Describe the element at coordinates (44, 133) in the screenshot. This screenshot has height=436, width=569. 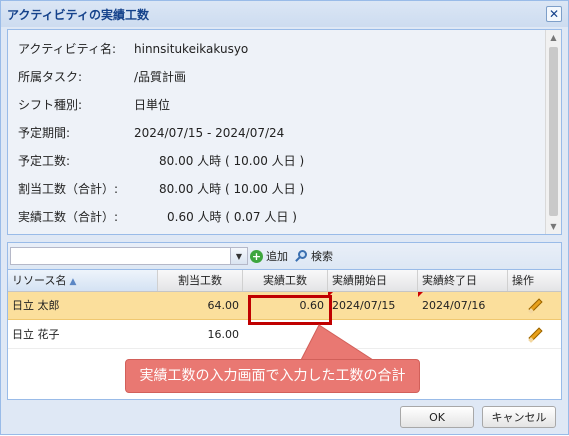
I see `info-label: 予定期間:` at that location.